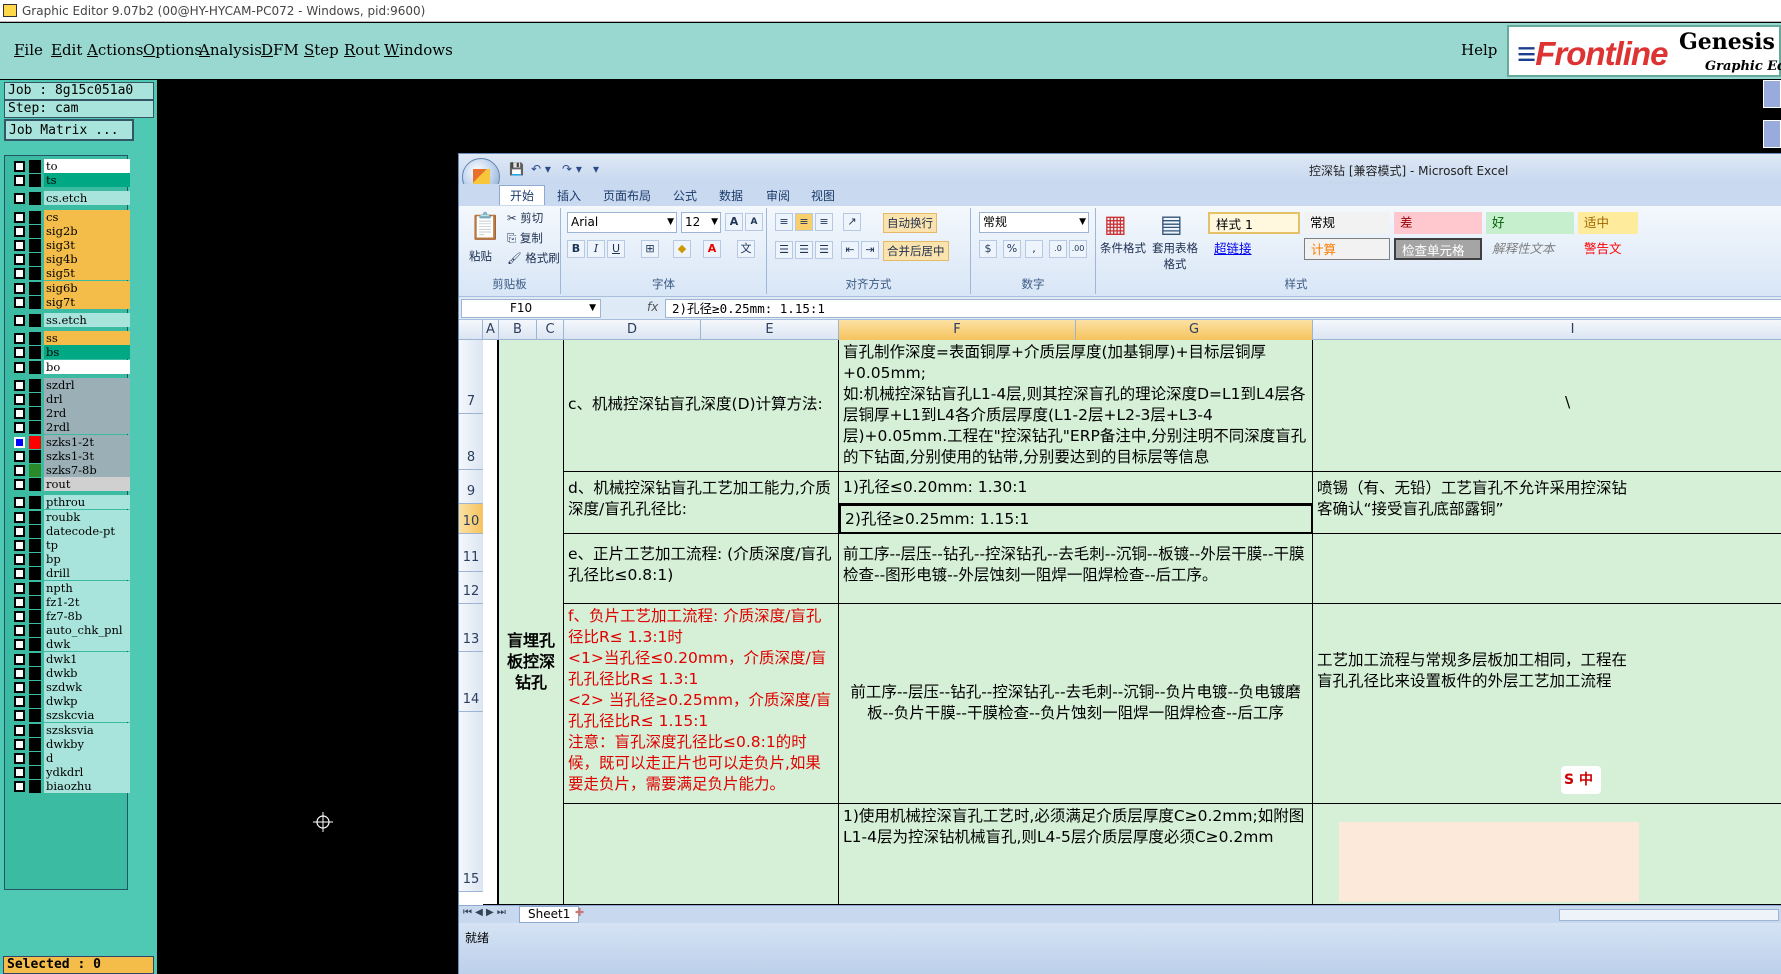 The image size is (1781, 974). What do you see at coordinates (1115, 224) in the screenshot?
I see `conditional-format-icon: ▦` at bounding box center [1115, 224].